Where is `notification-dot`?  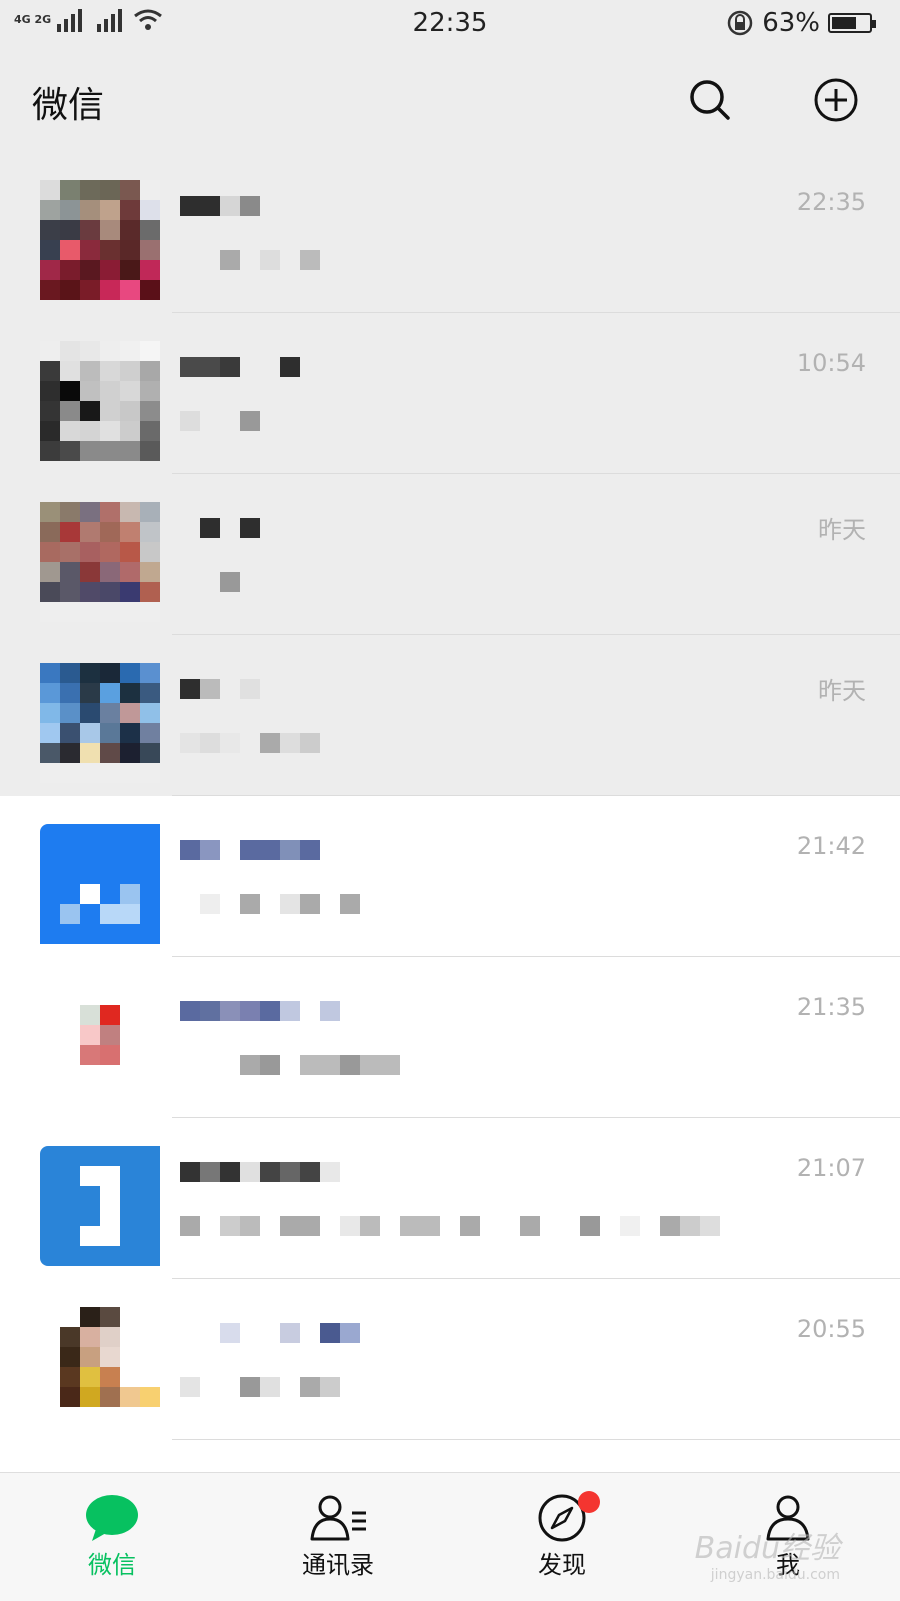
notification-dot is located at coordinates (589, 1502).